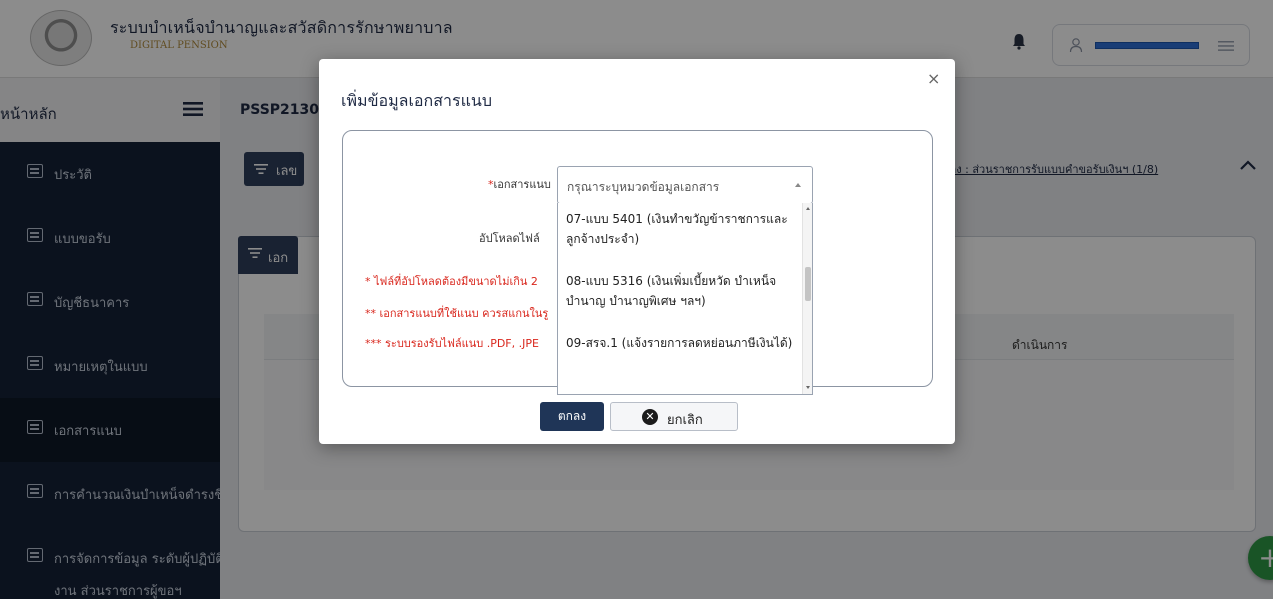 The image size is (1273, 599). Describe the element at coordinates (808, 208) in the screenshot. I see `scroll-up-icon` at that location.